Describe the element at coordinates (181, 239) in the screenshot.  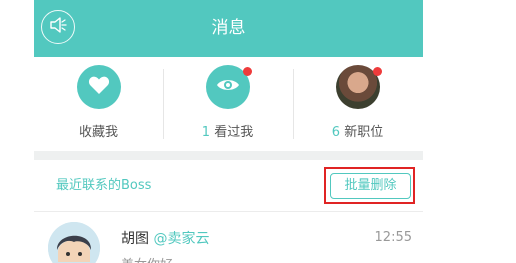
I see `contact-company: @卖家云` at that location.